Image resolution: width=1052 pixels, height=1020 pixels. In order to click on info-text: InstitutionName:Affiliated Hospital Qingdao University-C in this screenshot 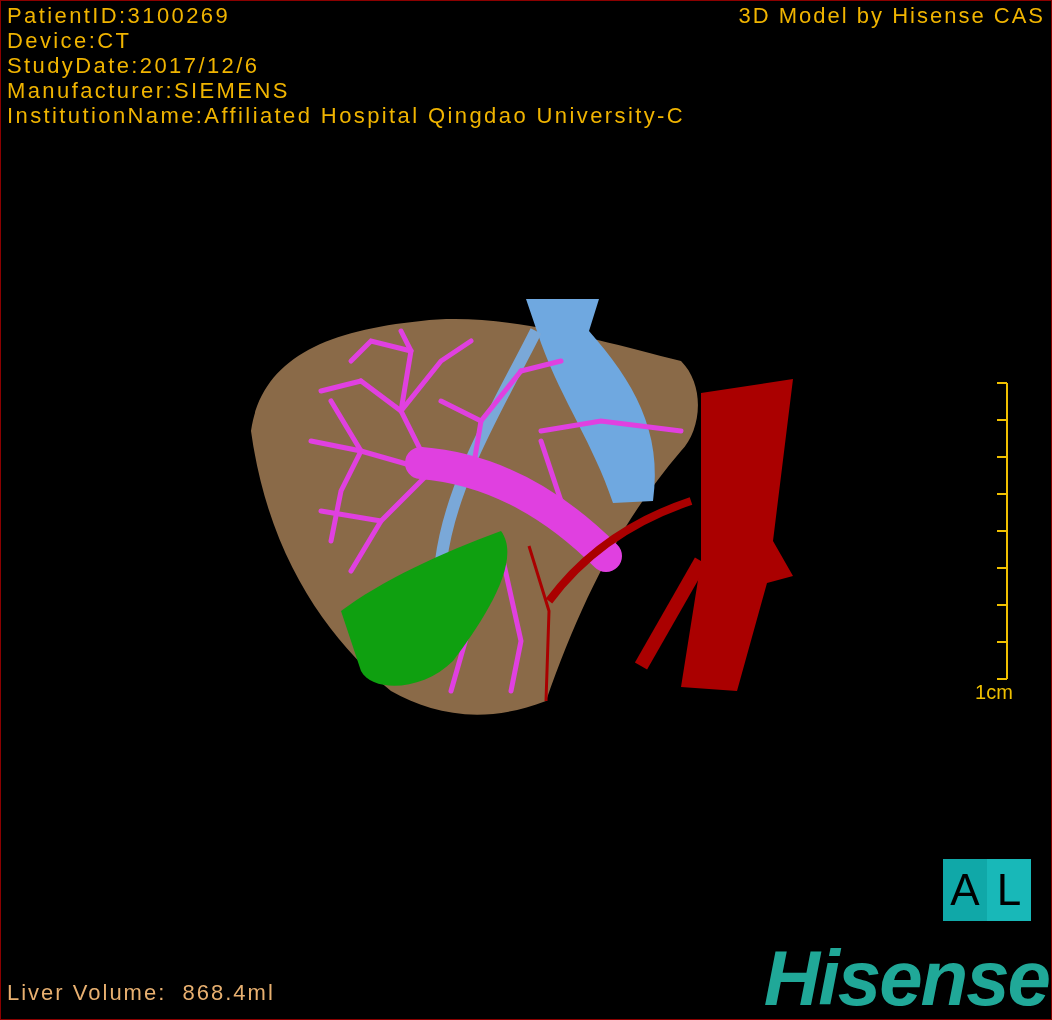, I will do `click(346, 115)`.